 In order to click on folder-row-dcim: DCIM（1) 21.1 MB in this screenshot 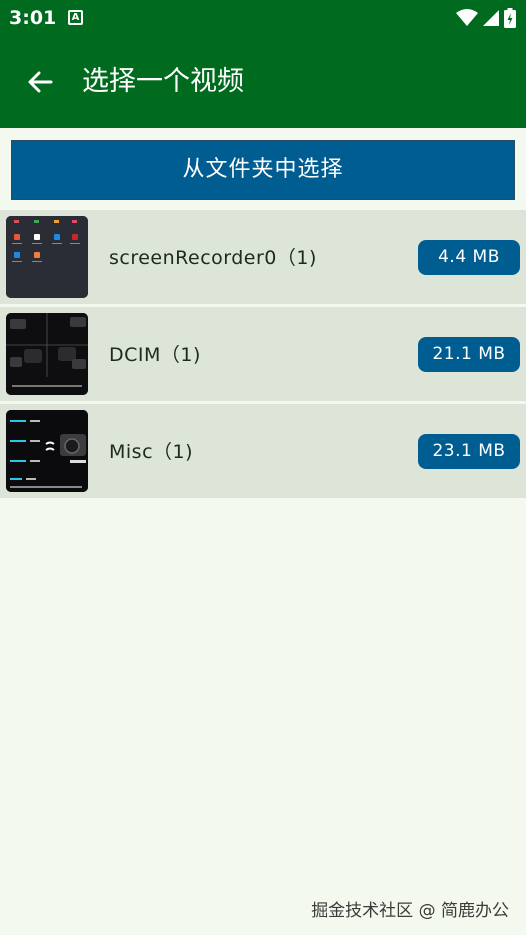, I will do `click(263, 354)`.